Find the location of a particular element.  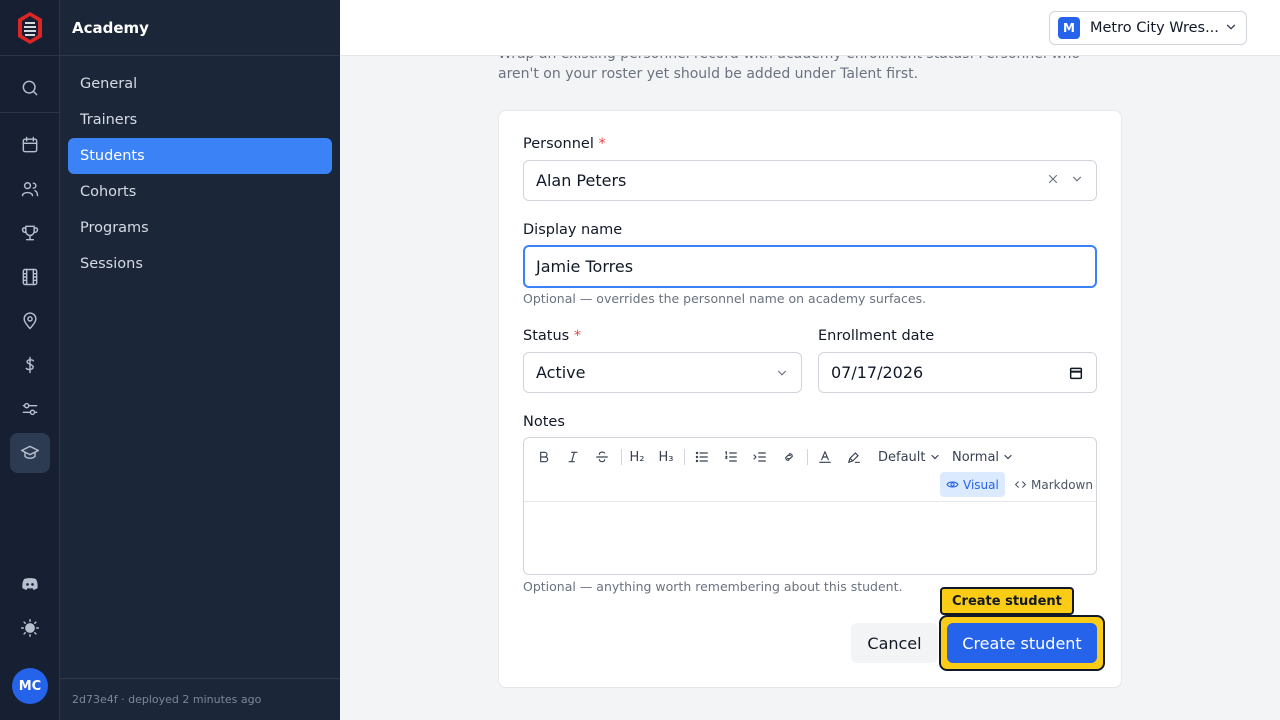

avatar: MC is located at coordinates (30, 686).